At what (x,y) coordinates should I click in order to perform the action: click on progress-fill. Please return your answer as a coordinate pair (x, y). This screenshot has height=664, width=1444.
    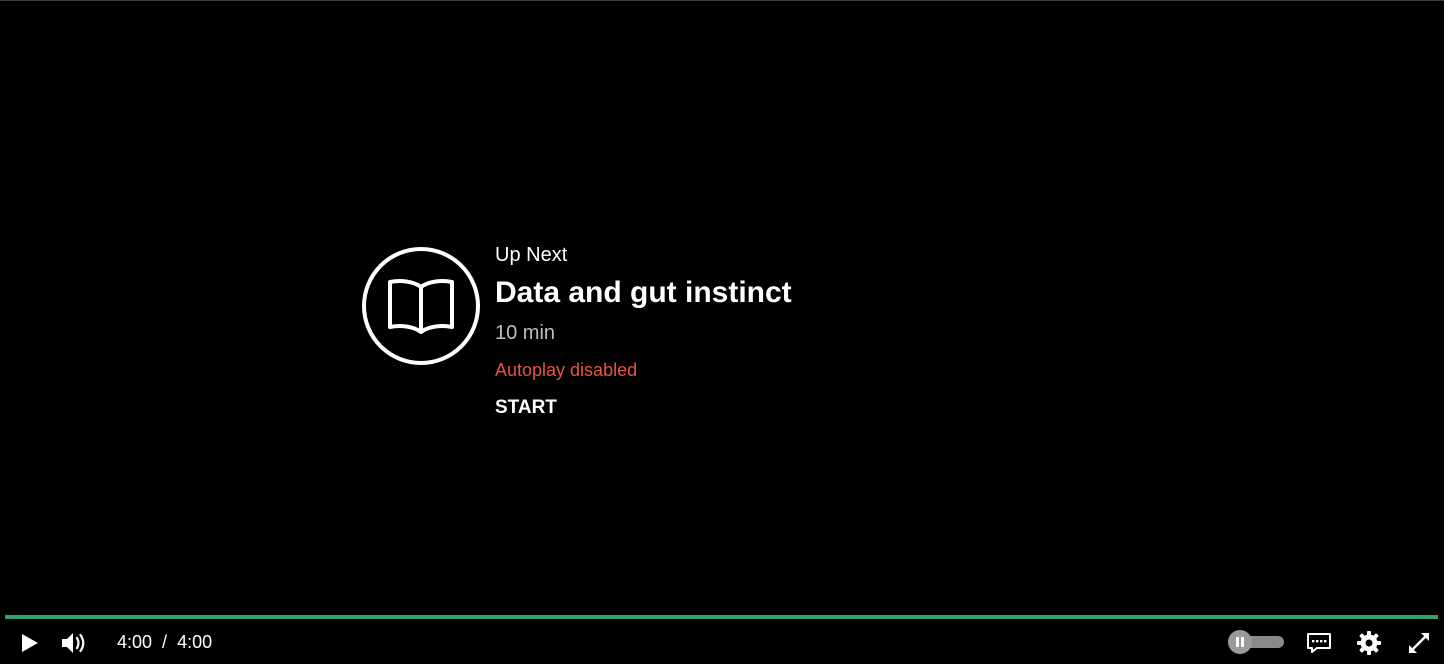
    Looking at the image, I should click on (721, 617).